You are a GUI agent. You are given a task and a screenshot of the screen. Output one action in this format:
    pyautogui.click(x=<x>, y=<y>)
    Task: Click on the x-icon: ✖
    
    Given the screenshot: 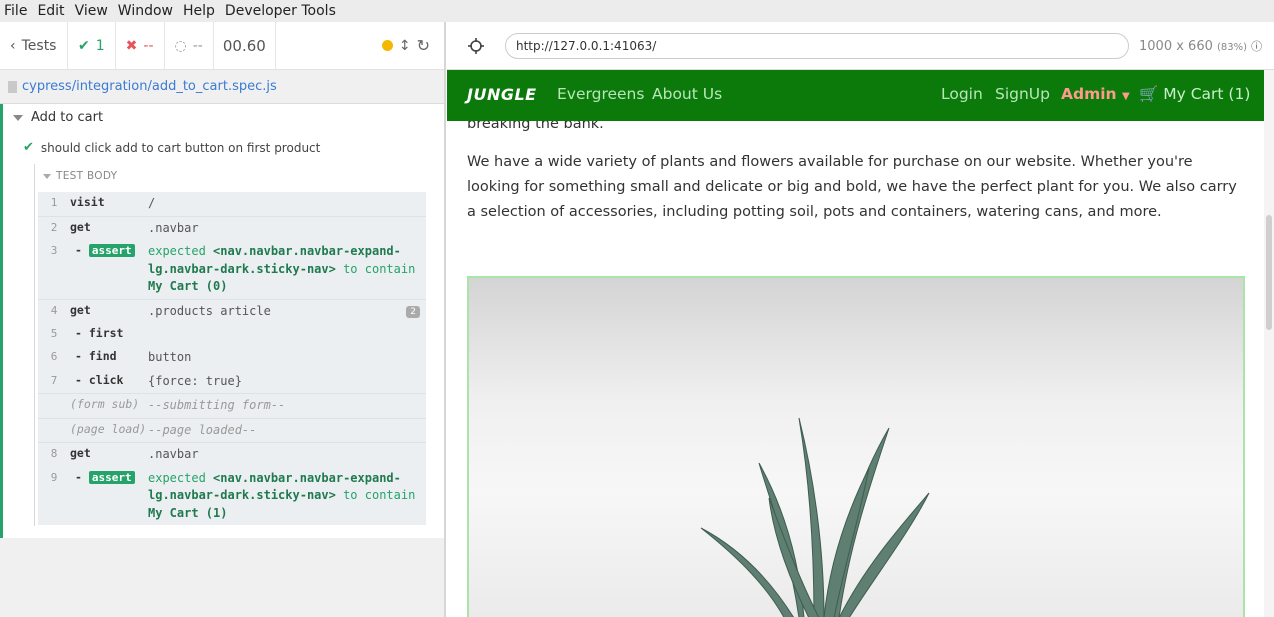 What is the action you would take?
    pyautogui.click(x=131, y=45)
    